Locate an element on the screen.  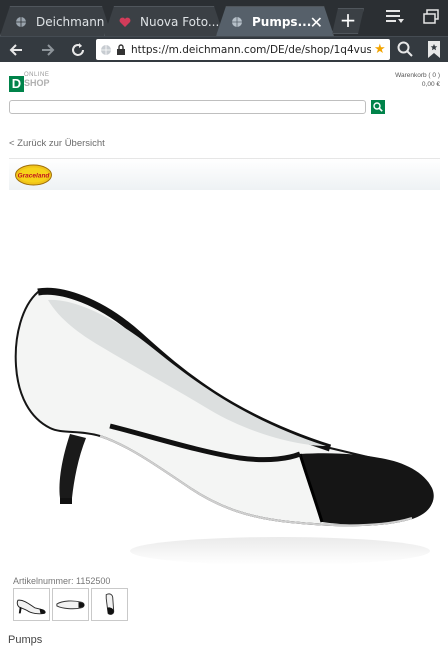
thumbnail-side-view is located at coordinates (31, 604).